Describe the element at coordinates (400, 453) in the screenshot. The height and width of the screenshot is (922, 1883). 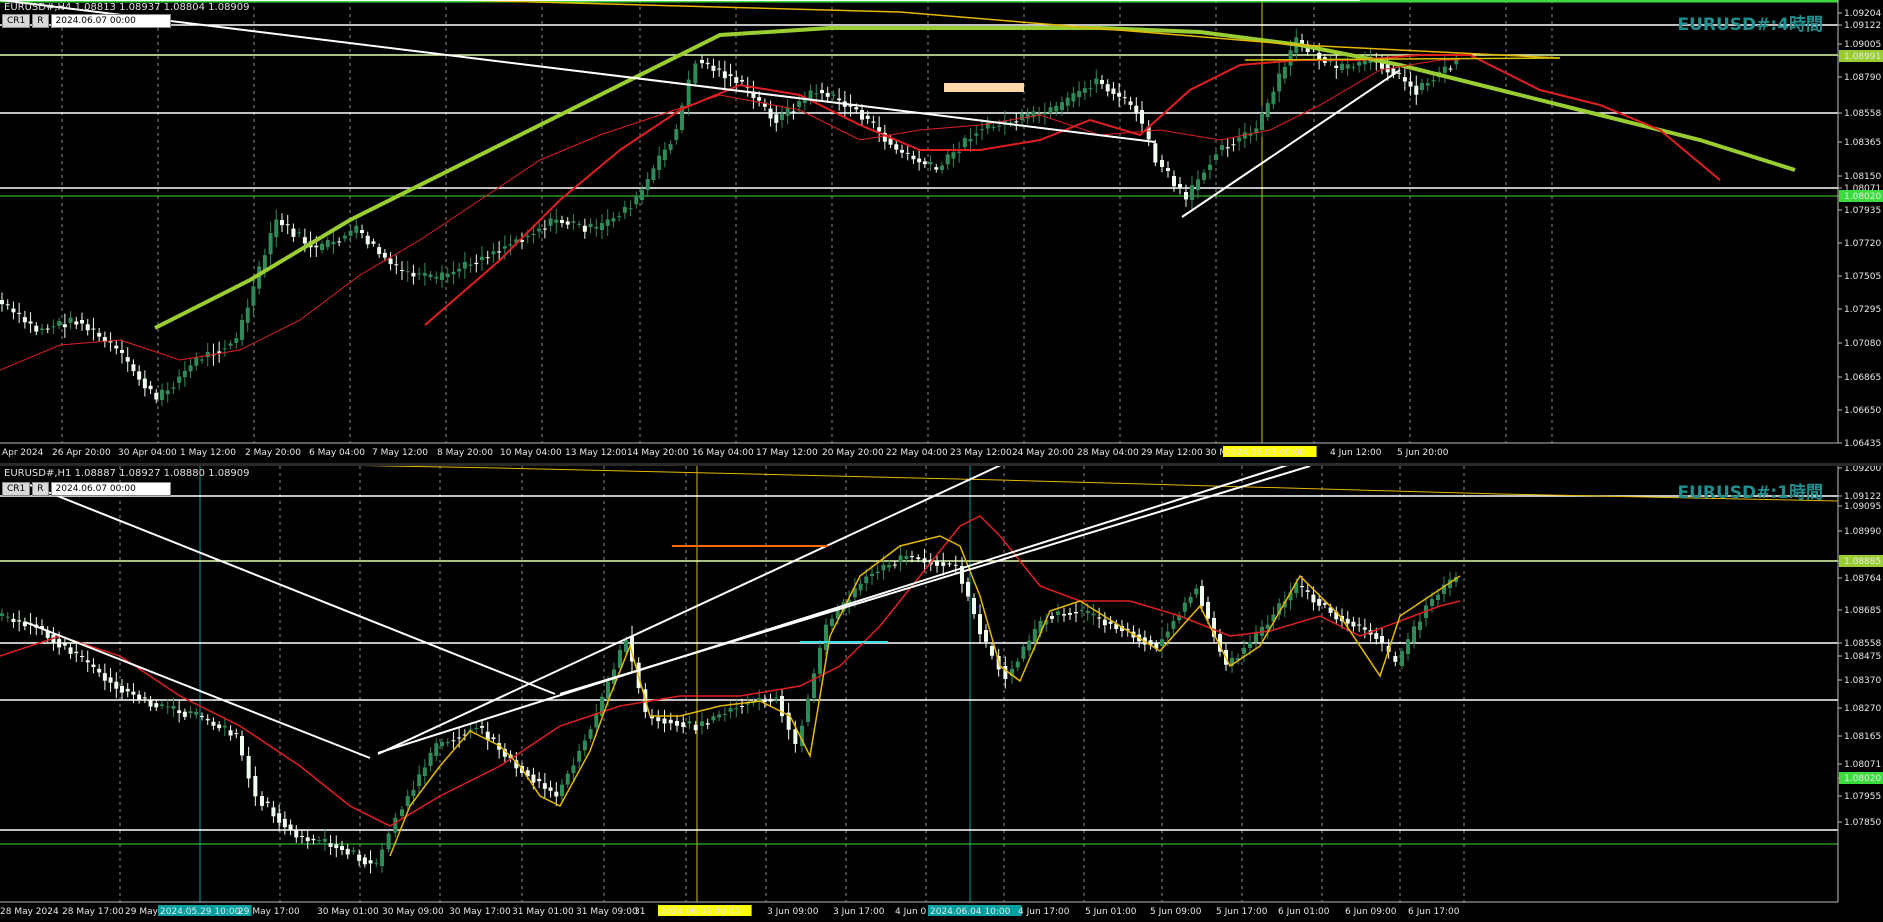
I see `h4-time-label: 7 May 12:00` at that location.